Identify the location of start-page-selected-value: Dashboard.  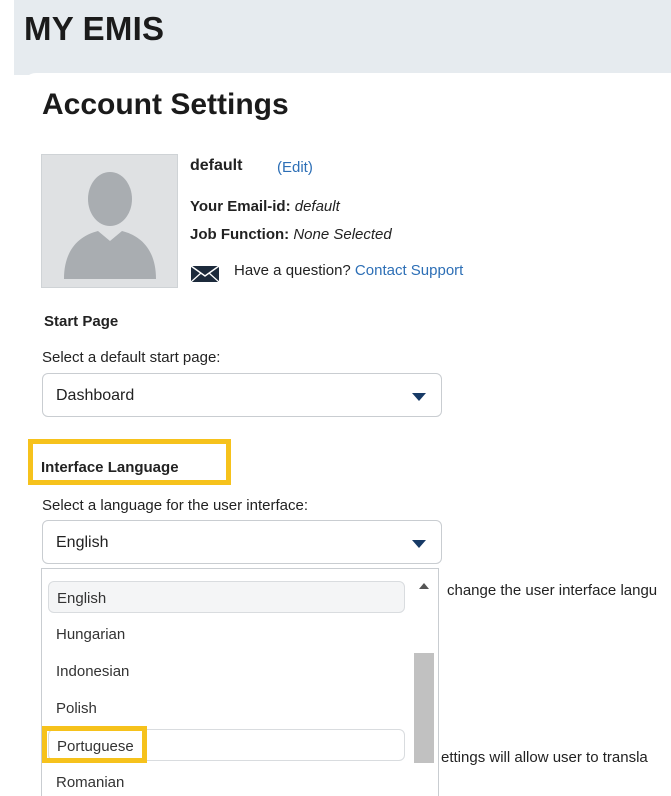
(95, 395).